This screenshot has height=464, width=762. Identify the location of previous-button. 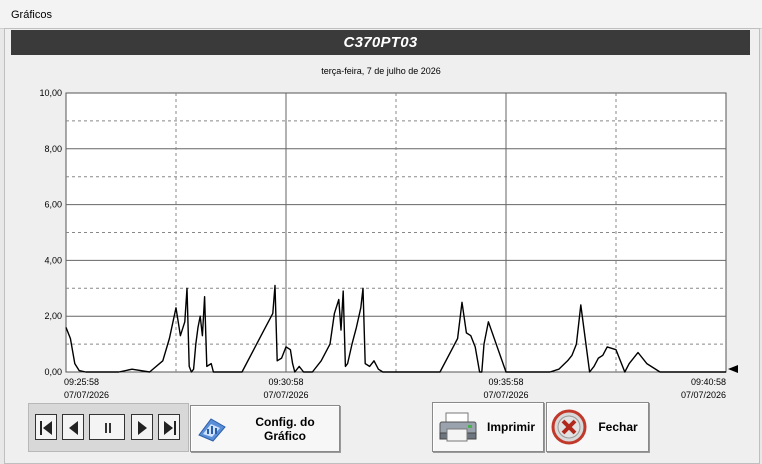
(73, 427).